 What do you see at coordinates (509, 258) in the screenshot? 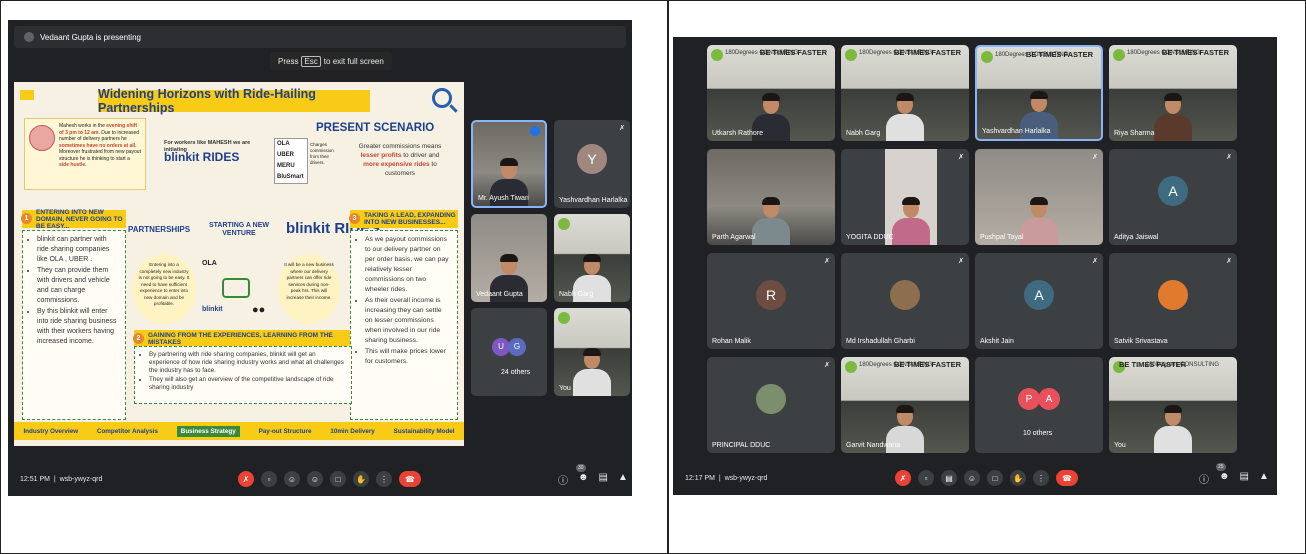
I see `participant-tile: Vedaant Gupta` at bounding box center [509, 258].